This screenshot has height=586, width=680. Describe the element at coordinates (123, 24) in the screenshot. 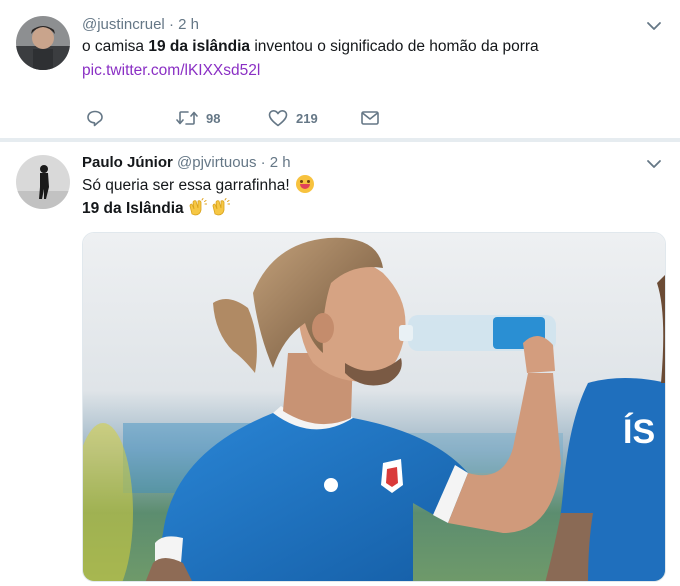

I see `user-handle: @justincruel` at that location.